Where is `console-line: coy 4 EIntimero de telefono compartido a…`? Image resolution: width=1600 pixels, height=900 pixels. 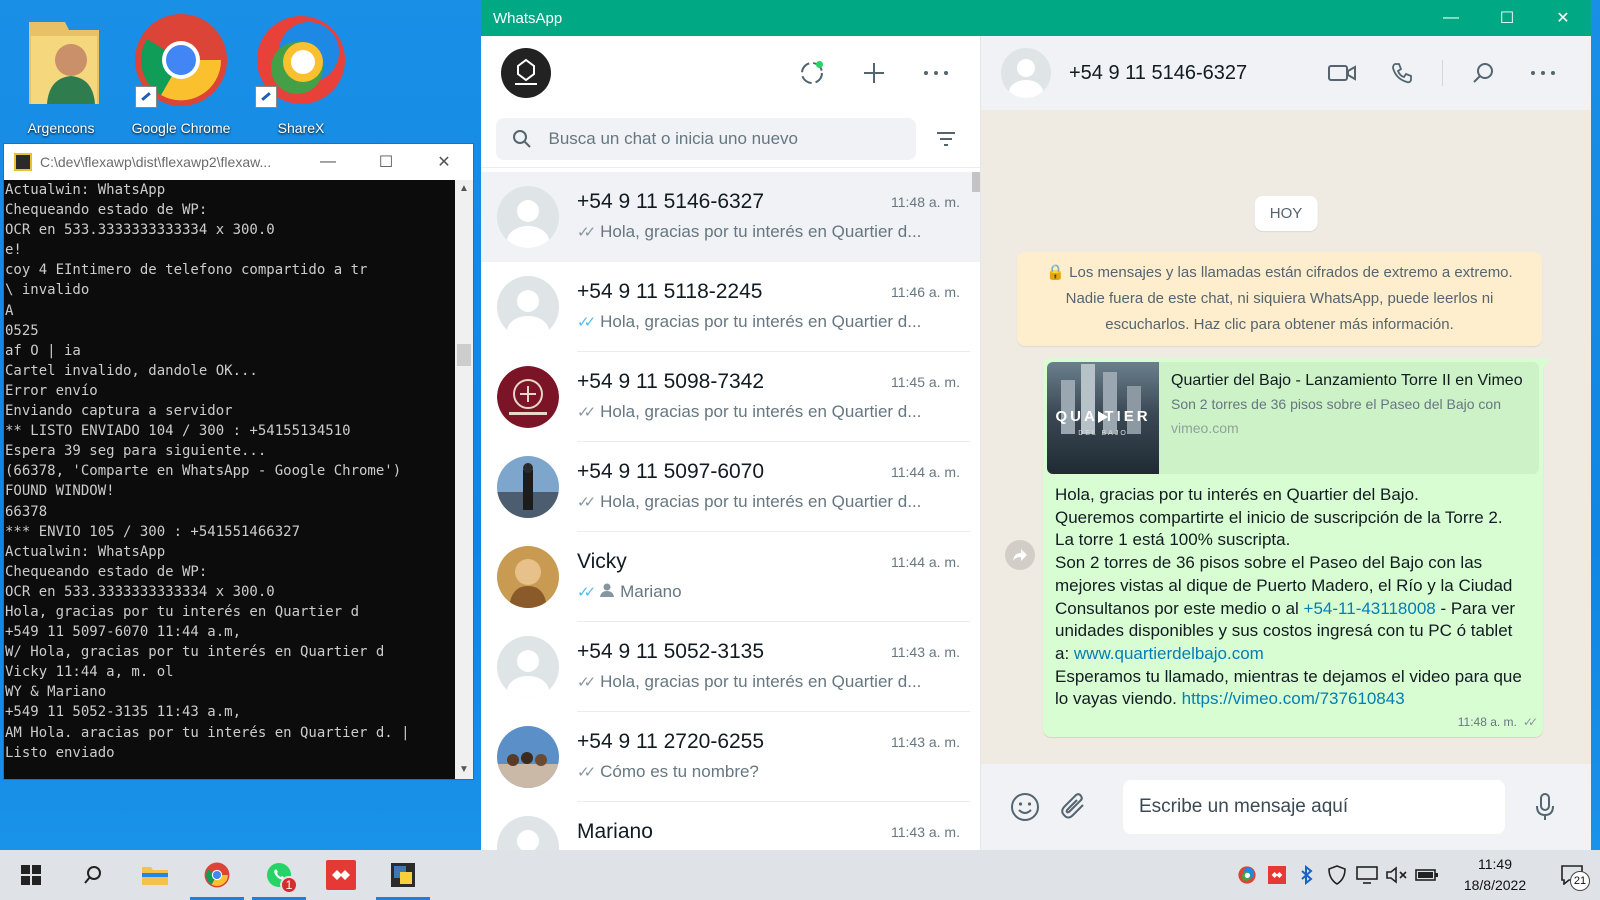 console-line: coy 4 EIntimero de telefono compartido a… is located at coordinates (186, 270).